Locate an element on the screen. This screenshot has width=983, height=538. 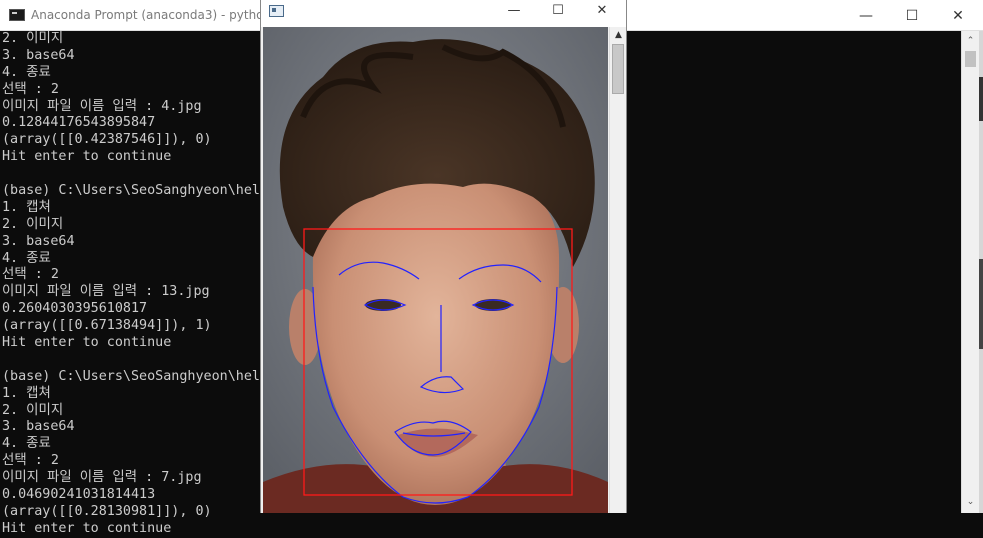
console-title: Anaconda Prompt (anaconda3) - python is located at coordinates (151, 15).